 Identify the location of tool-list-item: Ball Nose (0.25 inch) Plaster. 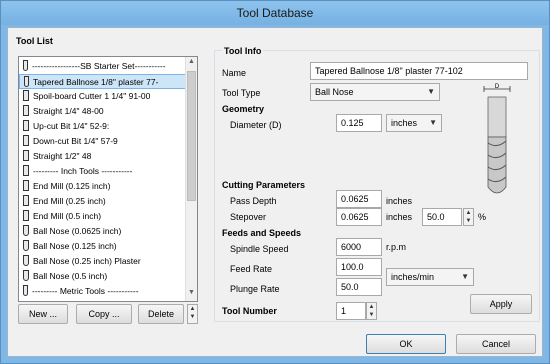
(104, 261).